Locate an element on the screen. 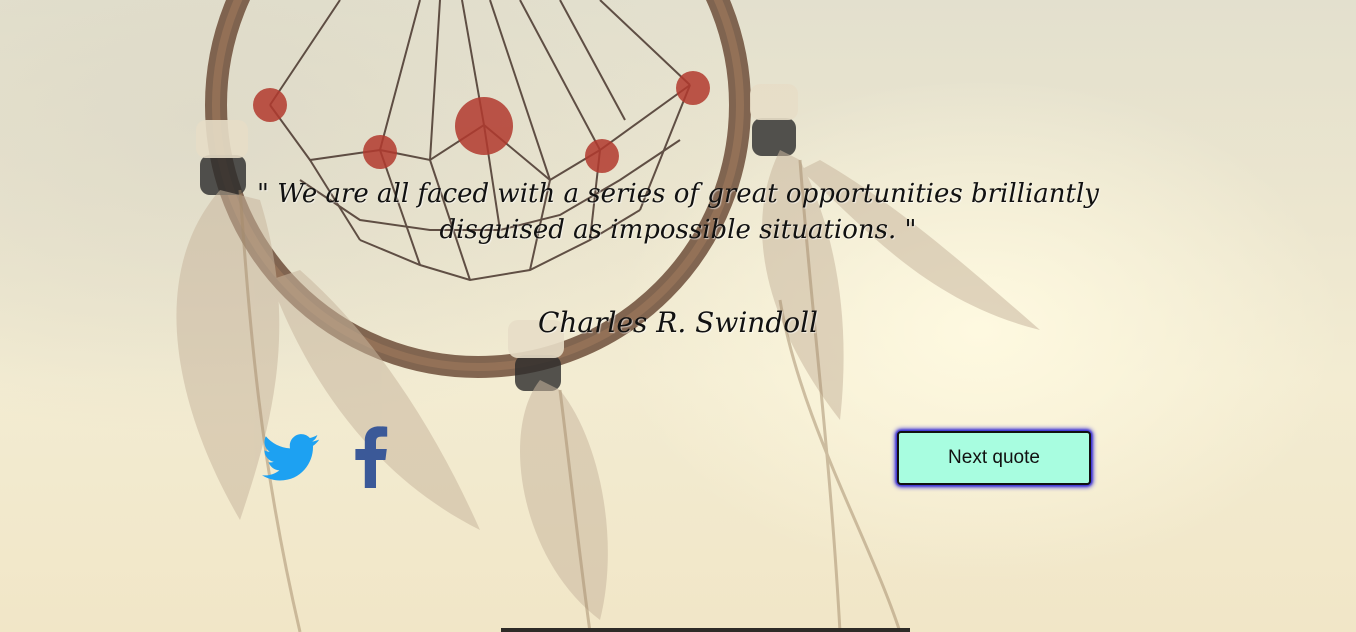 Image resolution: width=1356 pixels, height=632 pixels. share-facebook-link is located at coordinates (371, 457).